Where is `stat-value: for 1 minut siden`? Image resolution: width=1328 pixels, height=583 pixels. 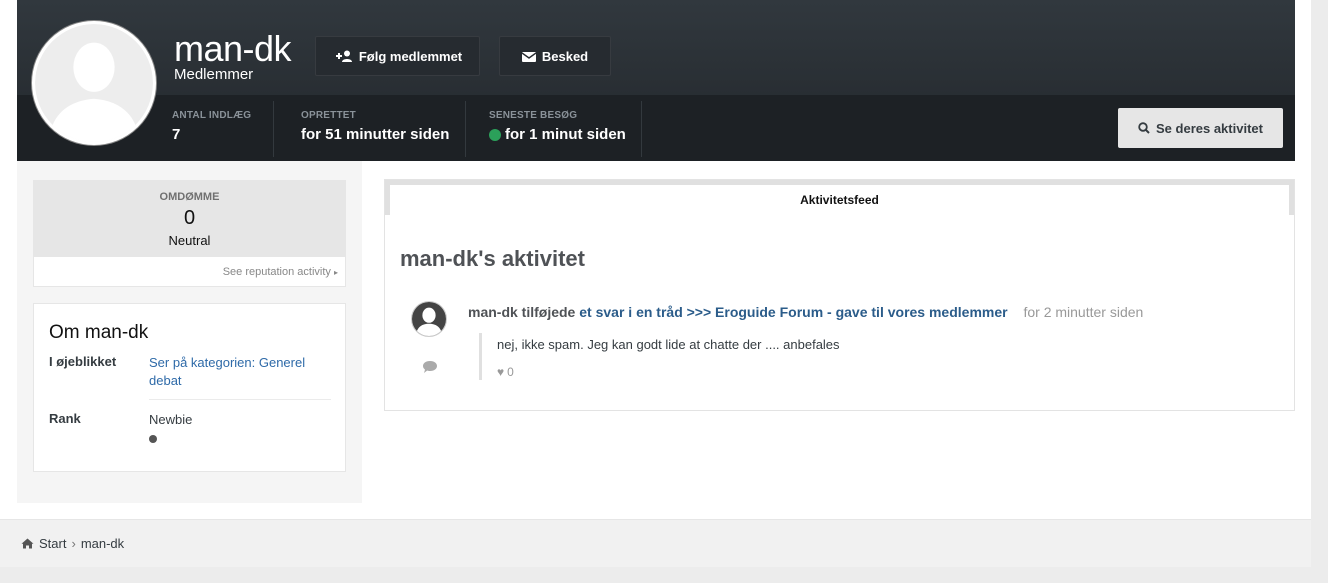
stat-value: for 1 minut siden is located at coordinates (565, 134).